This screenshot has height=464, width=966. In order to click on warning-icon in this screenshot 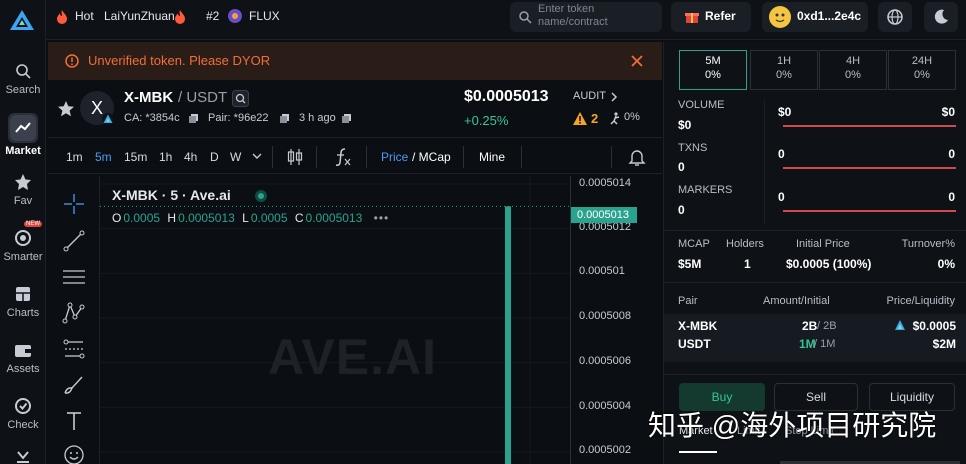, I will do `click(72, 61)`.